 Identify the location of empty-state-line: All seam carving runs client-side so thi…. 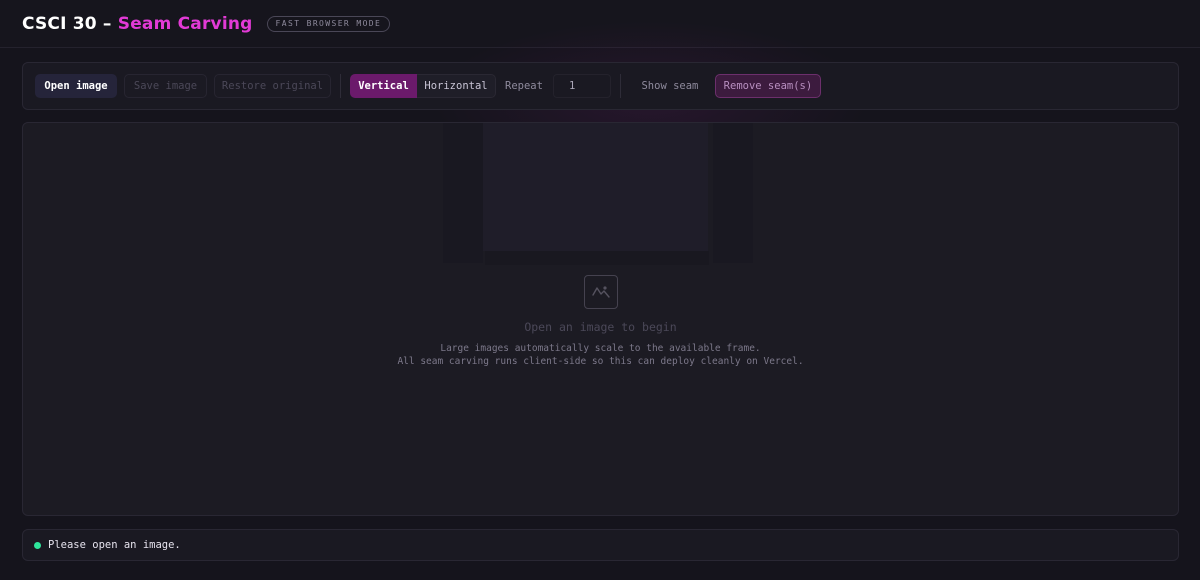
(600, 361).